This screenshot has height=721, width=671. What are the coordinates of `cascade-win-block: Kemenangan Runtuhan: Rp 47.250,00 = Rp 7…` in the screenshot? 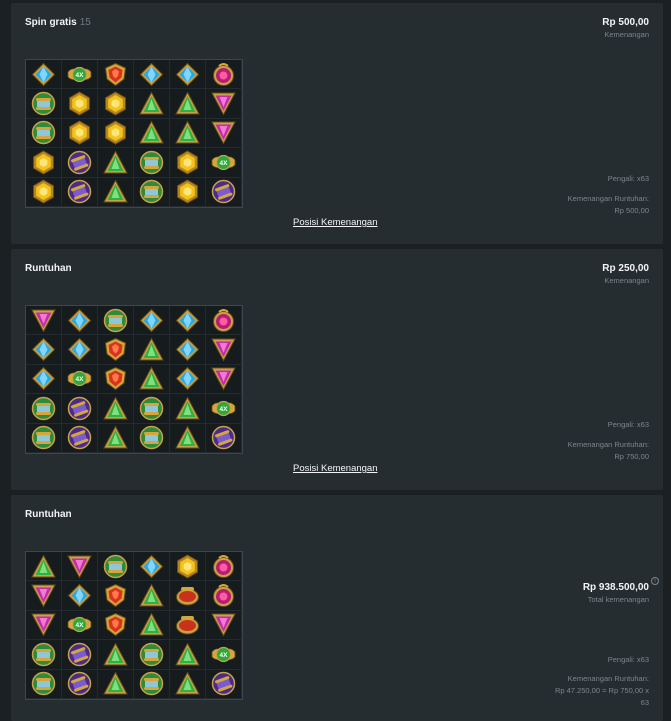 It's located at (597, 691).